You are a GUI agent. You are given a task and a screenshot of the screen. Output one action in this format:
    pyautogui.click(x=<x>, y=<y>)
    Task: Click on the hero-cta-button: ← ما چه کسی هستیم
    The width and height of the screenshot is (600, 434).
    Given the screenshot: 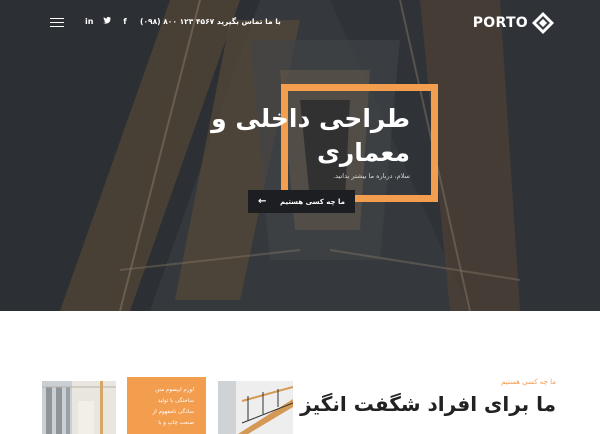 What is the action you would take?
    pyautogui.click(x=301, y=201)
    